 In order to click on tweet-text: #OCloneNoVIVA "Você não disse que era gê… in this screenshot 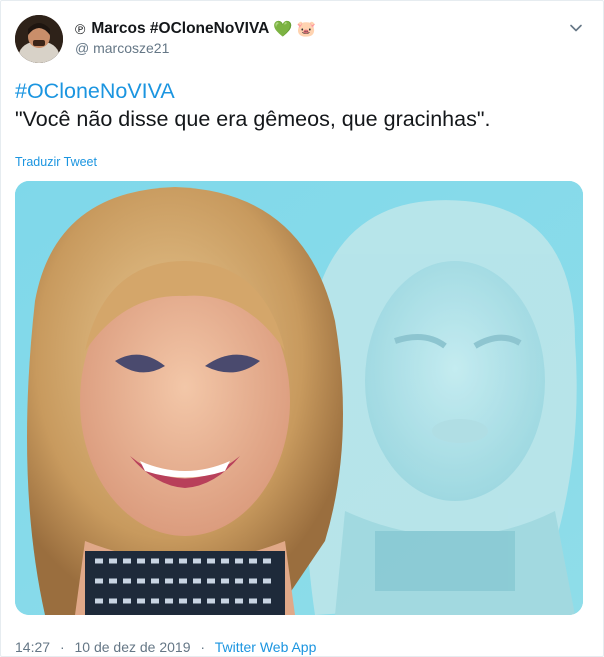, I will do `click(300, 105)`.